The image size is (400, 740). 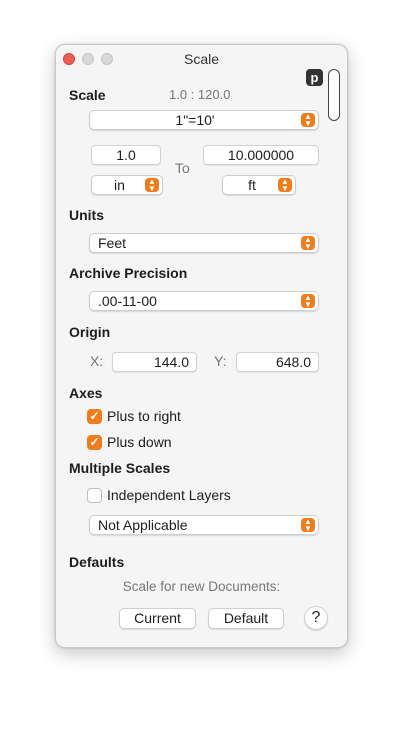 What do you see at coordinates (277, 362) in the screenshot?
I see `origin-y-field: 648.0` at bounding box center [277, 362].